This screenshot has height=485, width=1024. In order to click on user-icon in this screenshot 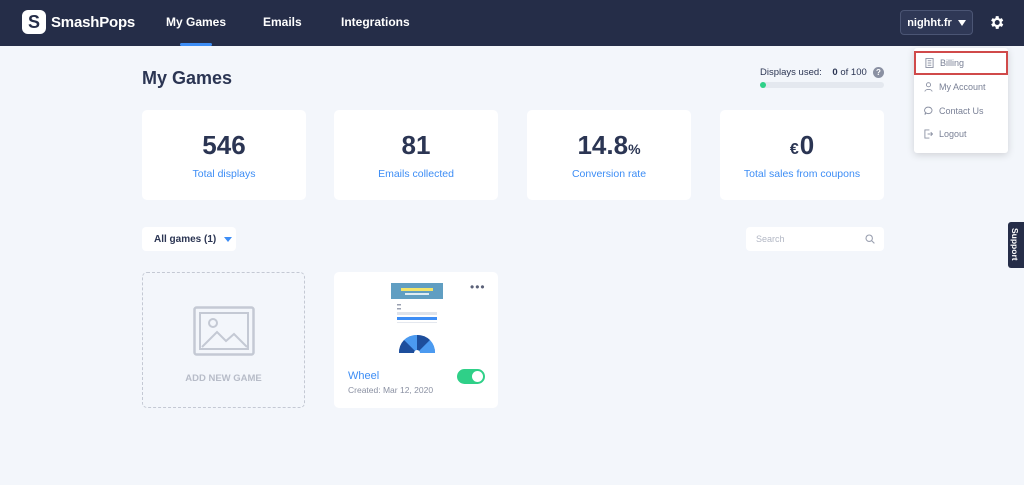, I will do `click(928, 87)`.